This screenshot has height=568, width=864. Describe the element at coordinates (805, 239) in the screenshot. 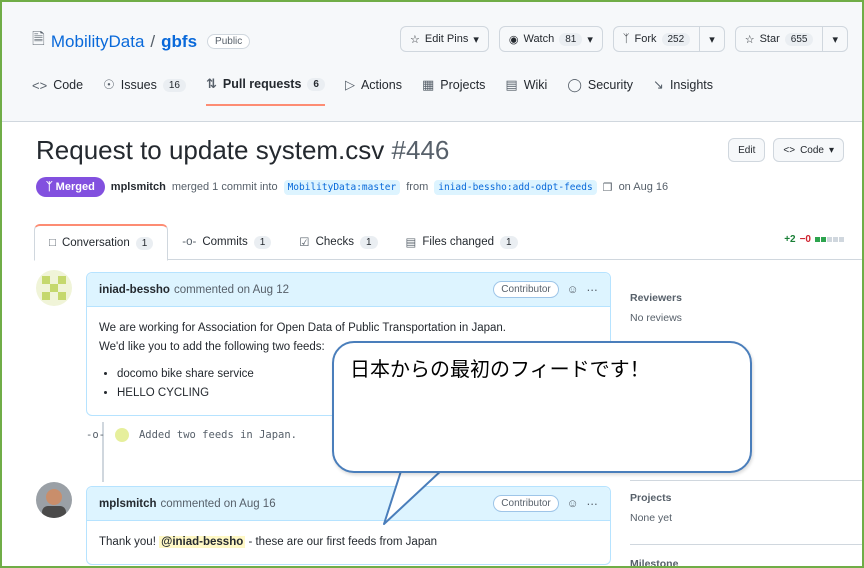

I see `deletions-count: −0` at that location.